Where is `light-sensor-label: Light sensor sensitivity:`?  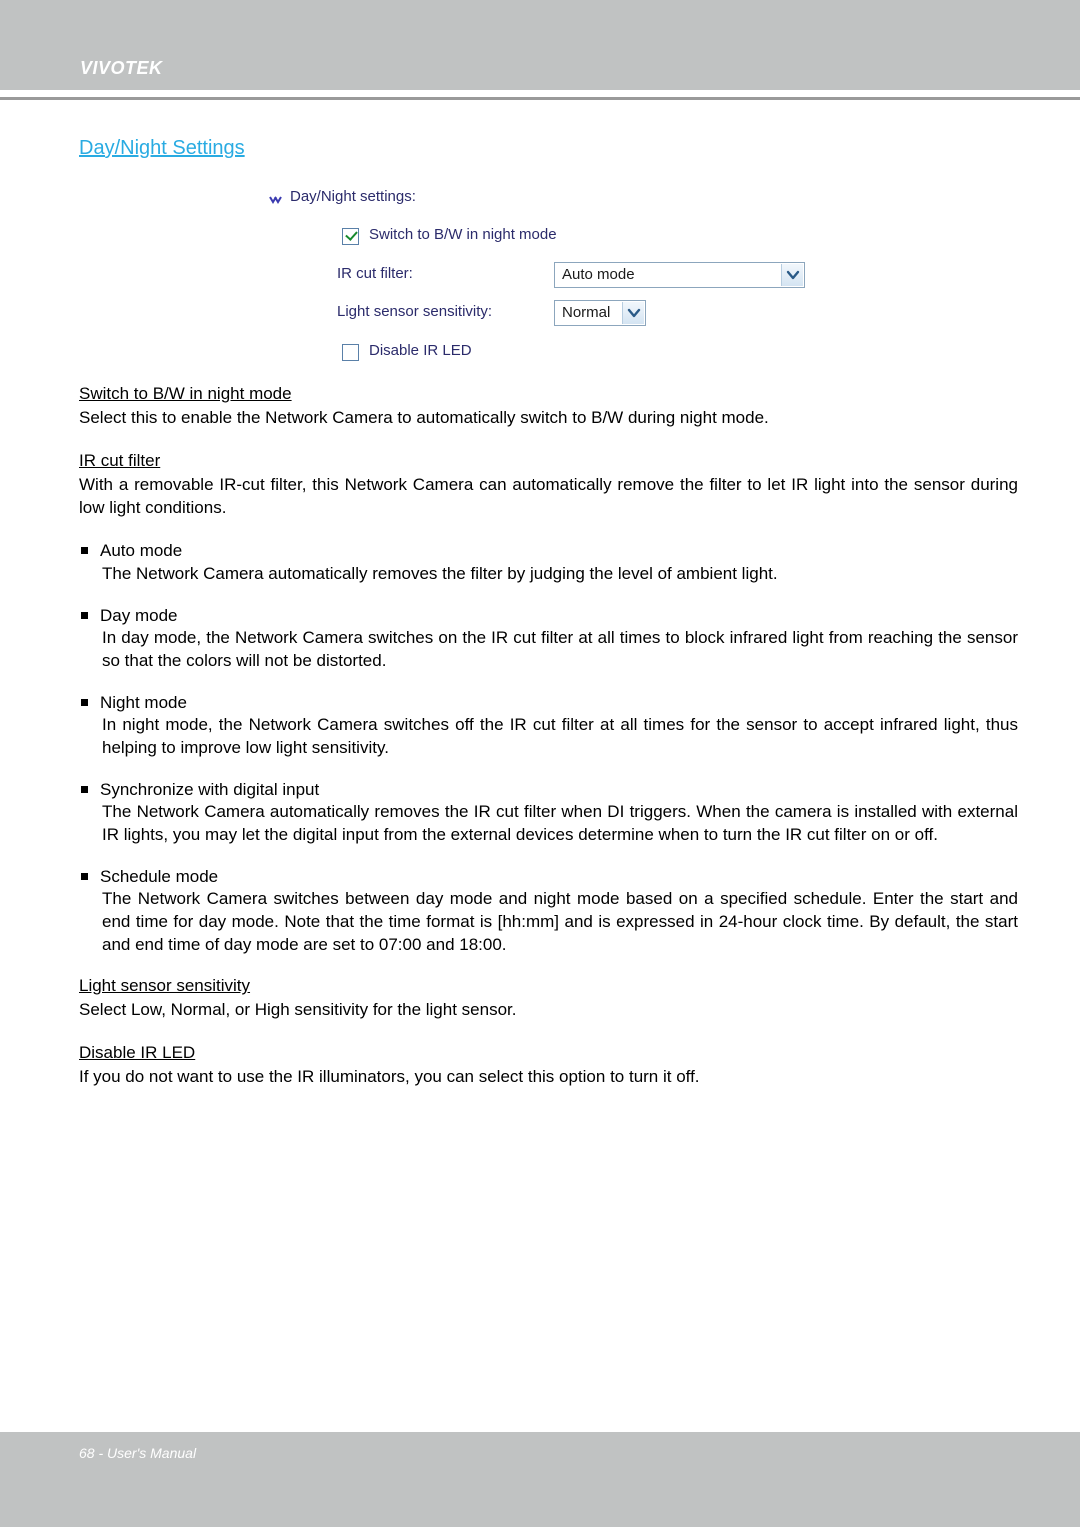
light-sensor-label: Light sensor sensitivity: is located at coordinates (415, 311).